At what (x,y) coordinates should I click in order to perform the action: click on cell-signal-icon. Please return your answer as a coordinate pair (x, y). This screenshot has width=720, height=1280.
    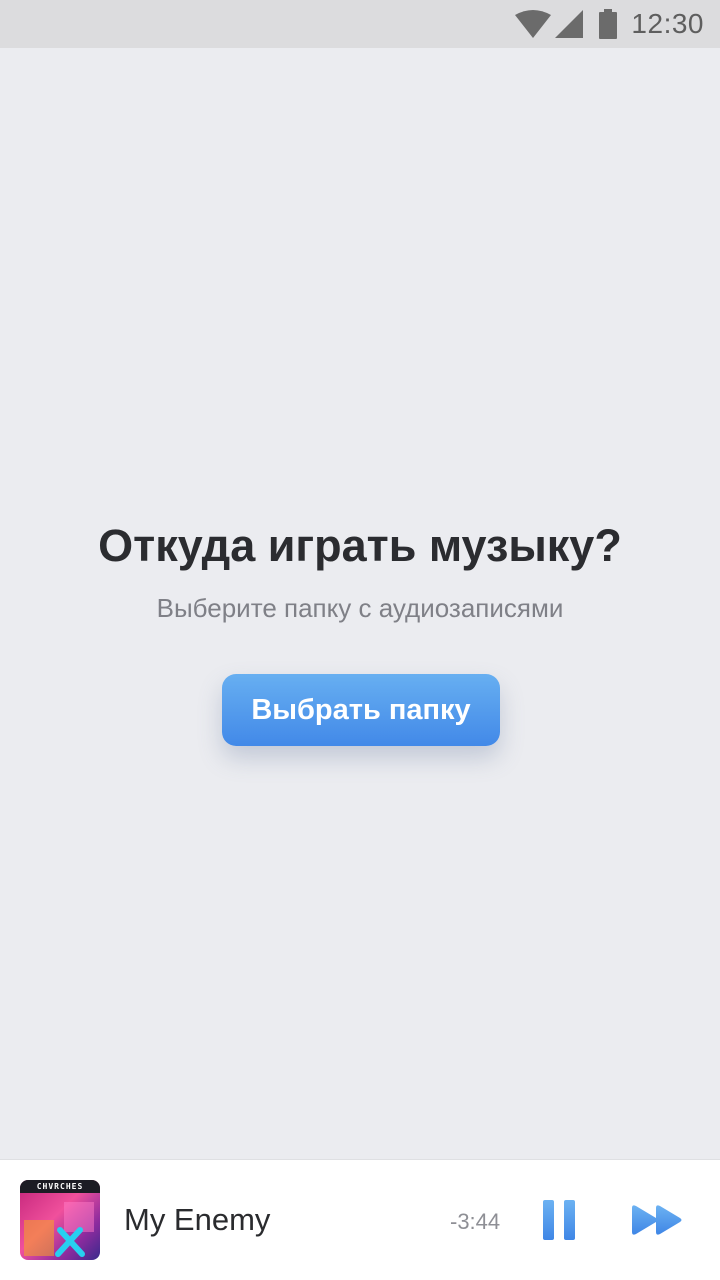
    Looking at the image, I should click on (569, 24).